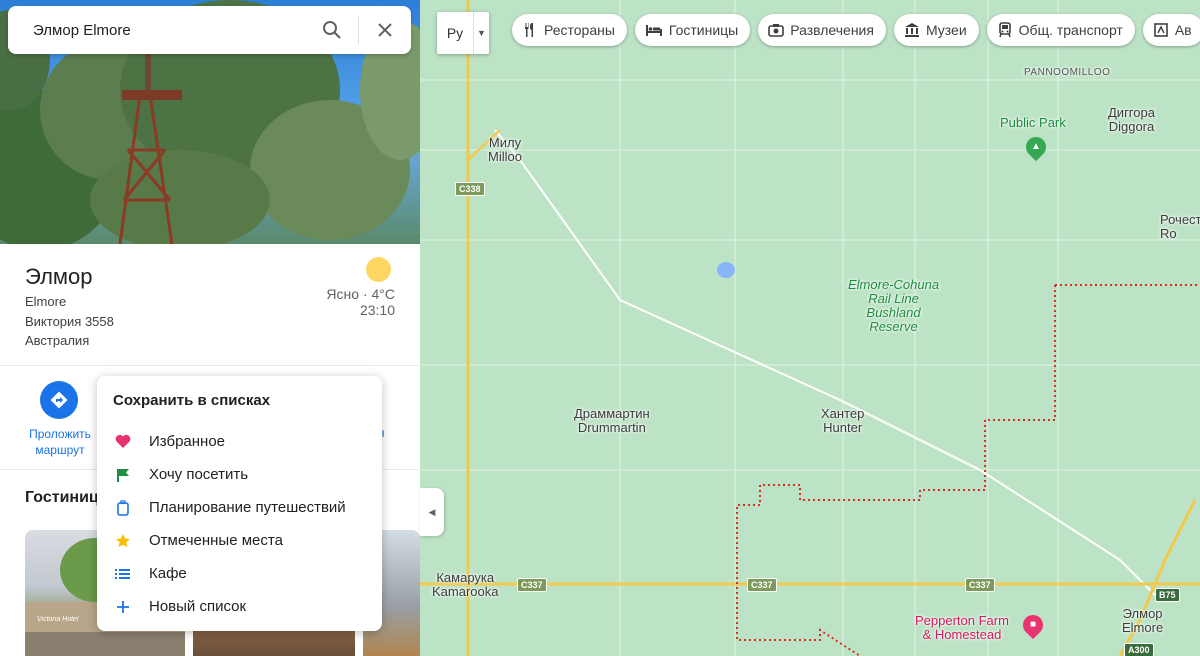 The width and height of the screenshot is (1200, 656). I want to click on chip-museums: Музеи, so click(936, 30).